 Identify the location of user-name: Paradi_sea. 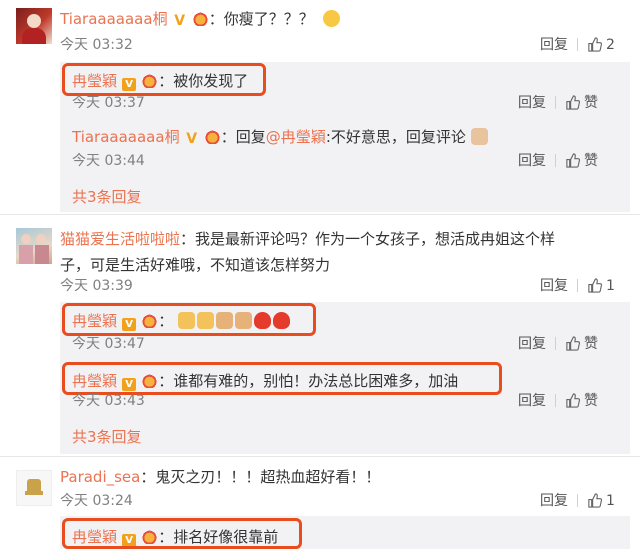
(100, 477).